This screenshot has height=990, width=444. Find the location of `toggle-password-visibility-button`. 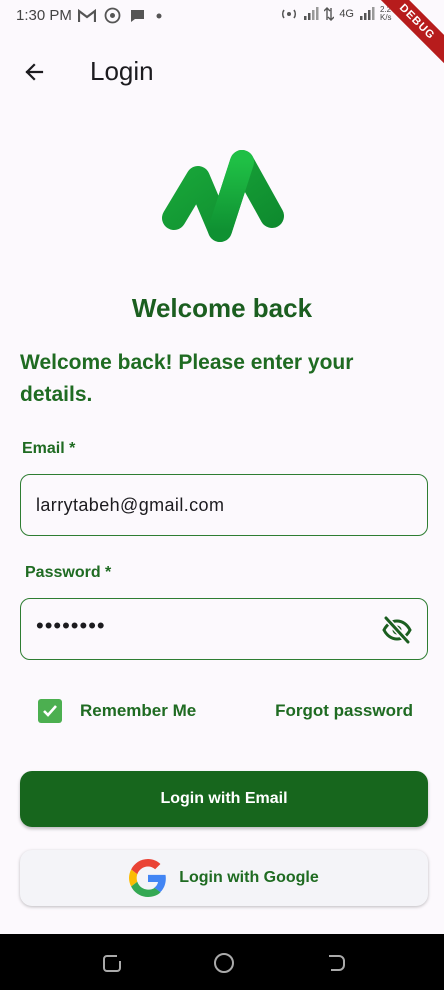

toggle-password-visibility-button is located at coordinates (397, 630).